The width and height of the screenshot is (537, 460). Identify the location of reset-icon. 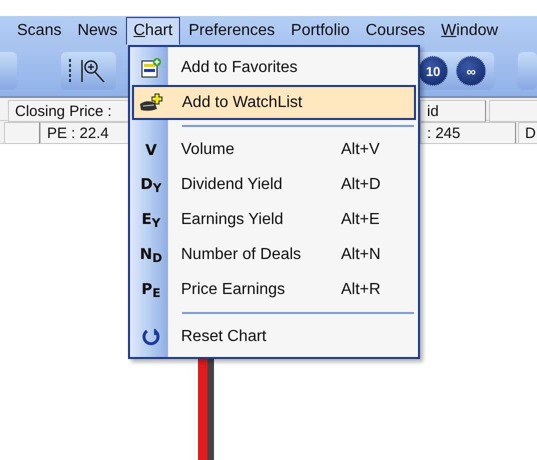
(151, 336).